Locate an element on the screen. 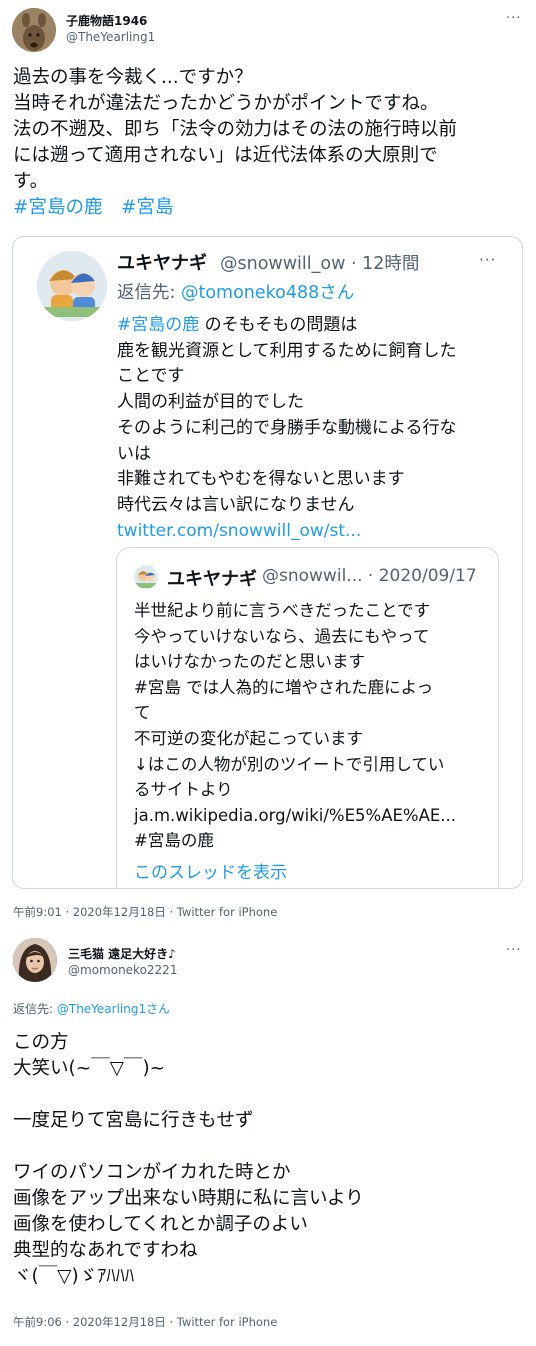  quote-text-line: のそもそもの問題は is located at coordinates (278, 325).